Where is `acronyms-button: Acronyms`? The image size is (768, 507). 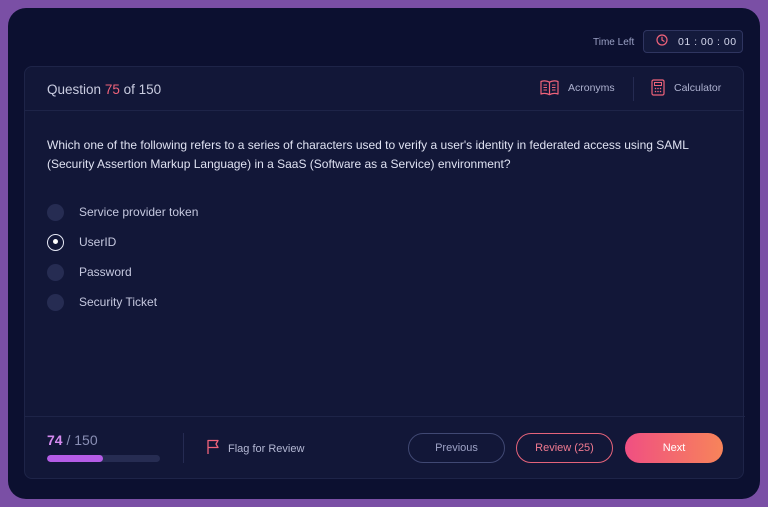
acronyms-button: Acronyms is located at coordinates (577, 87).